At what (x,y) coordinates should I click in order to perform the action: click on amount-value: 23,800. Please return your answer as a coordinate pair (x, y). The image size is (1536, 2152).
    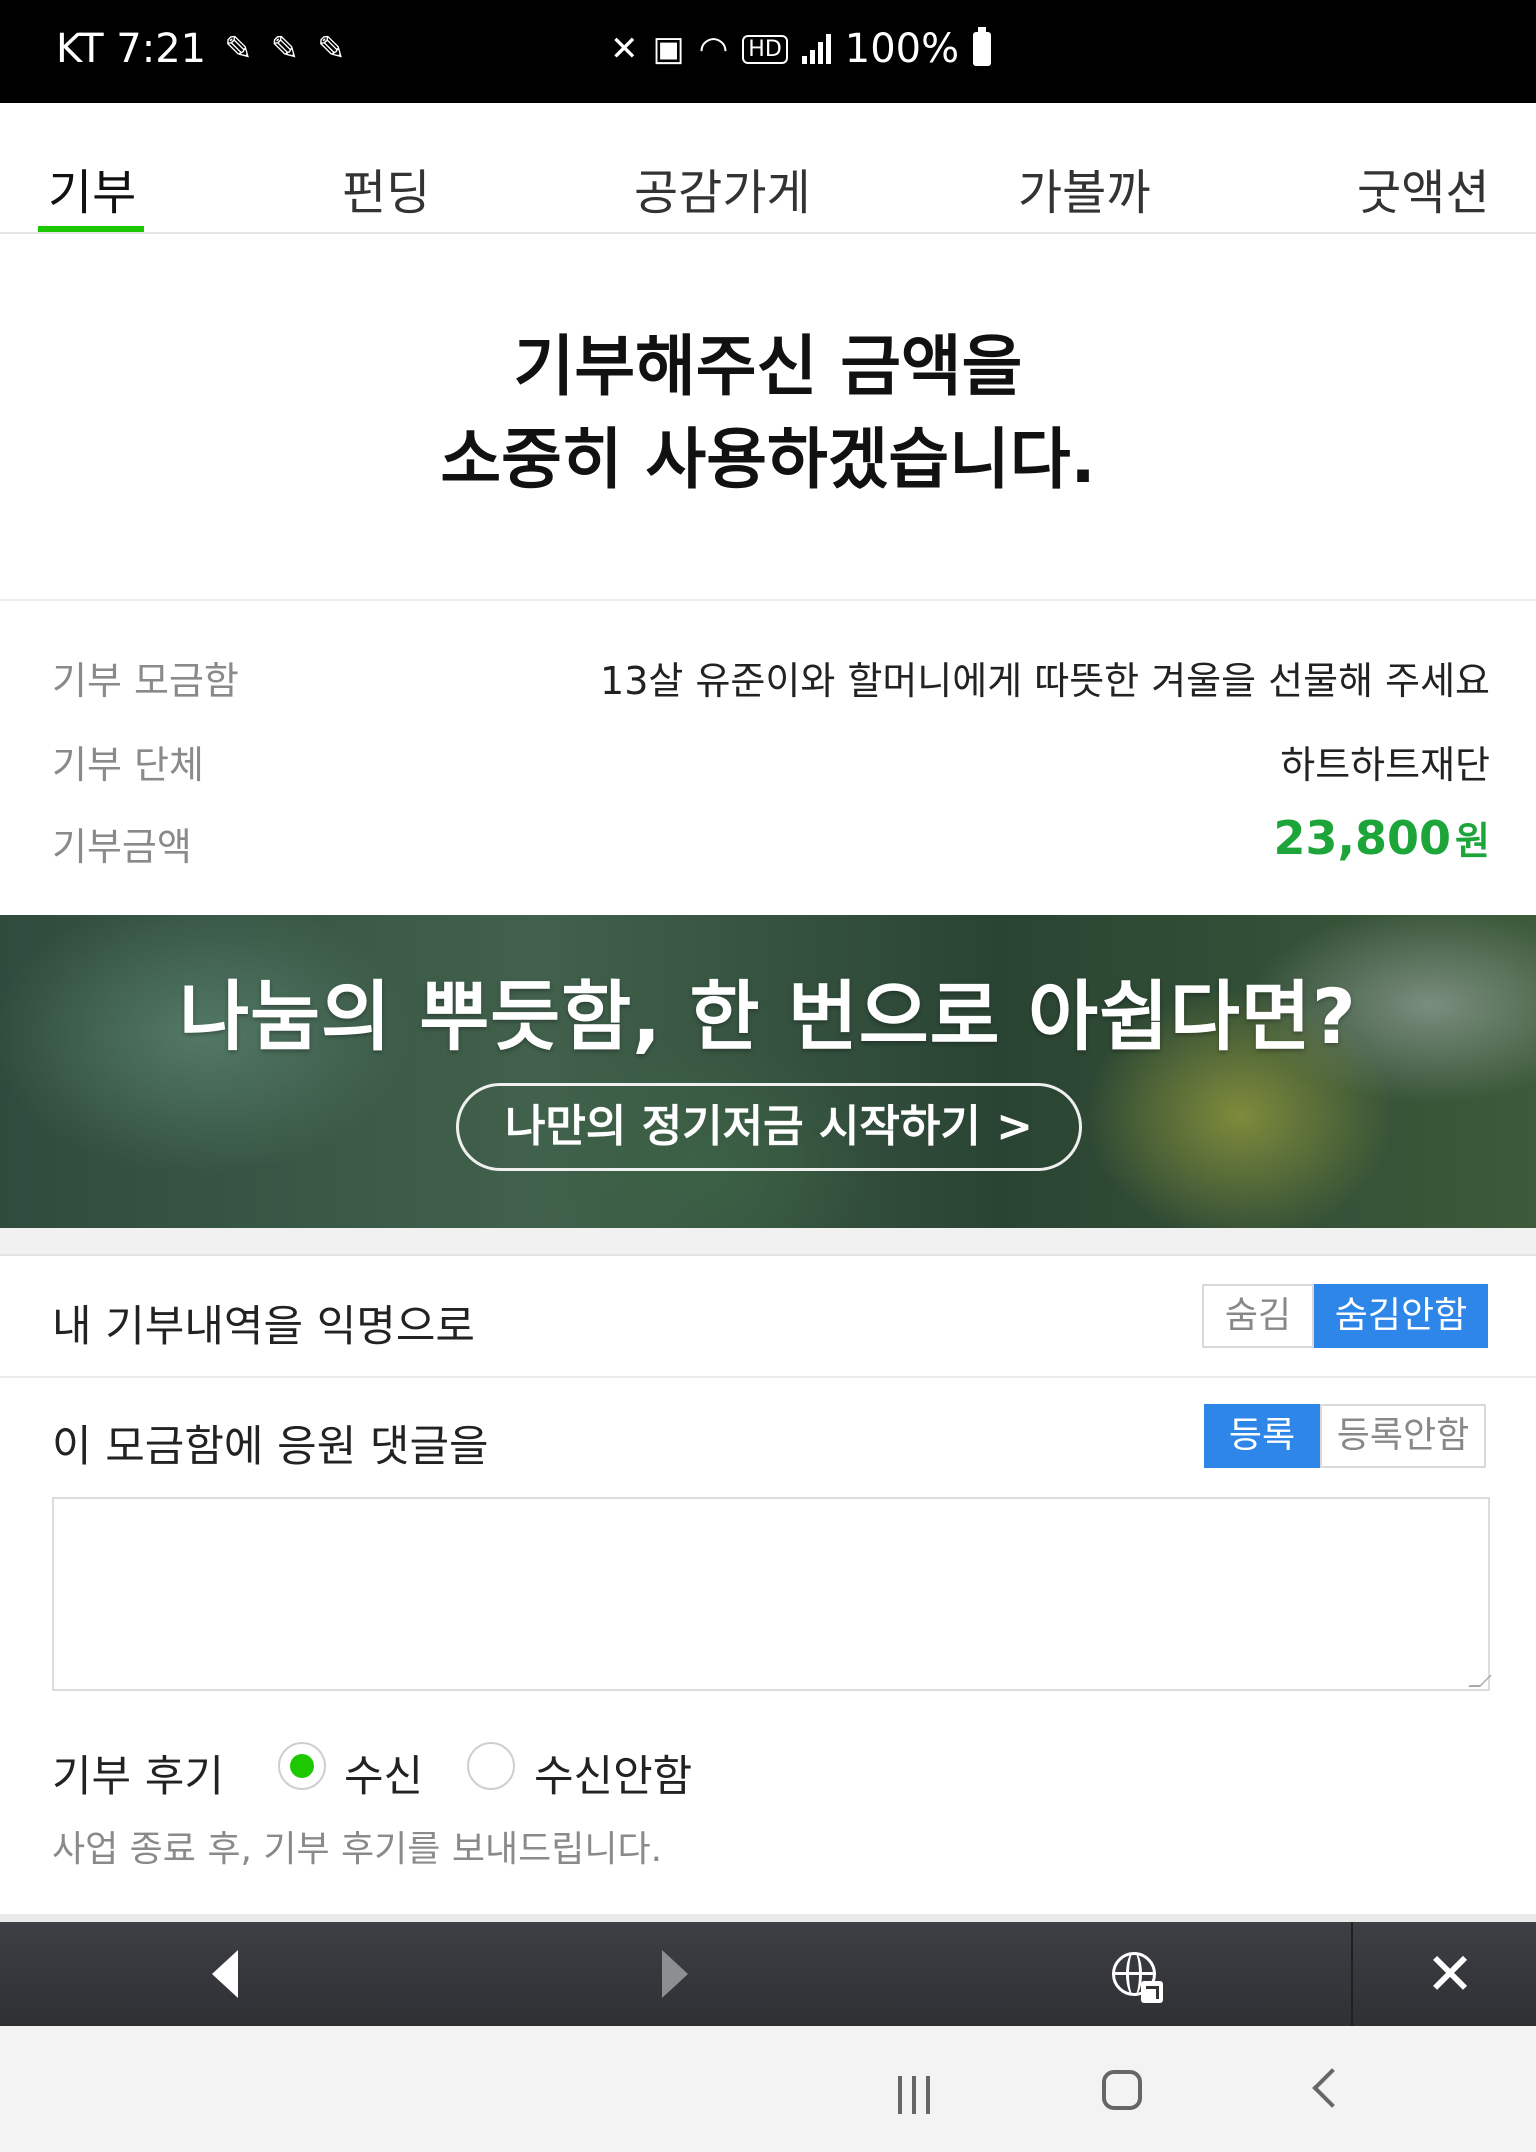
    Looking at the image, I should click on (1362, 838).